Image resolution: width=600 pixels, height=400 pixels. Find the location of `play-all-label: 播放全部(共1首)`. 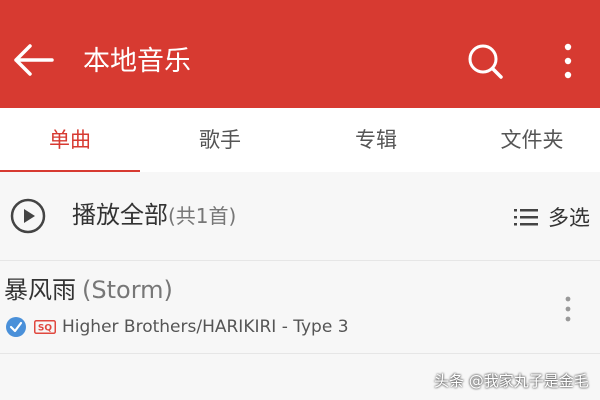

play-all-label: 播放全部(共1首) is located at coordinates (154, 215).